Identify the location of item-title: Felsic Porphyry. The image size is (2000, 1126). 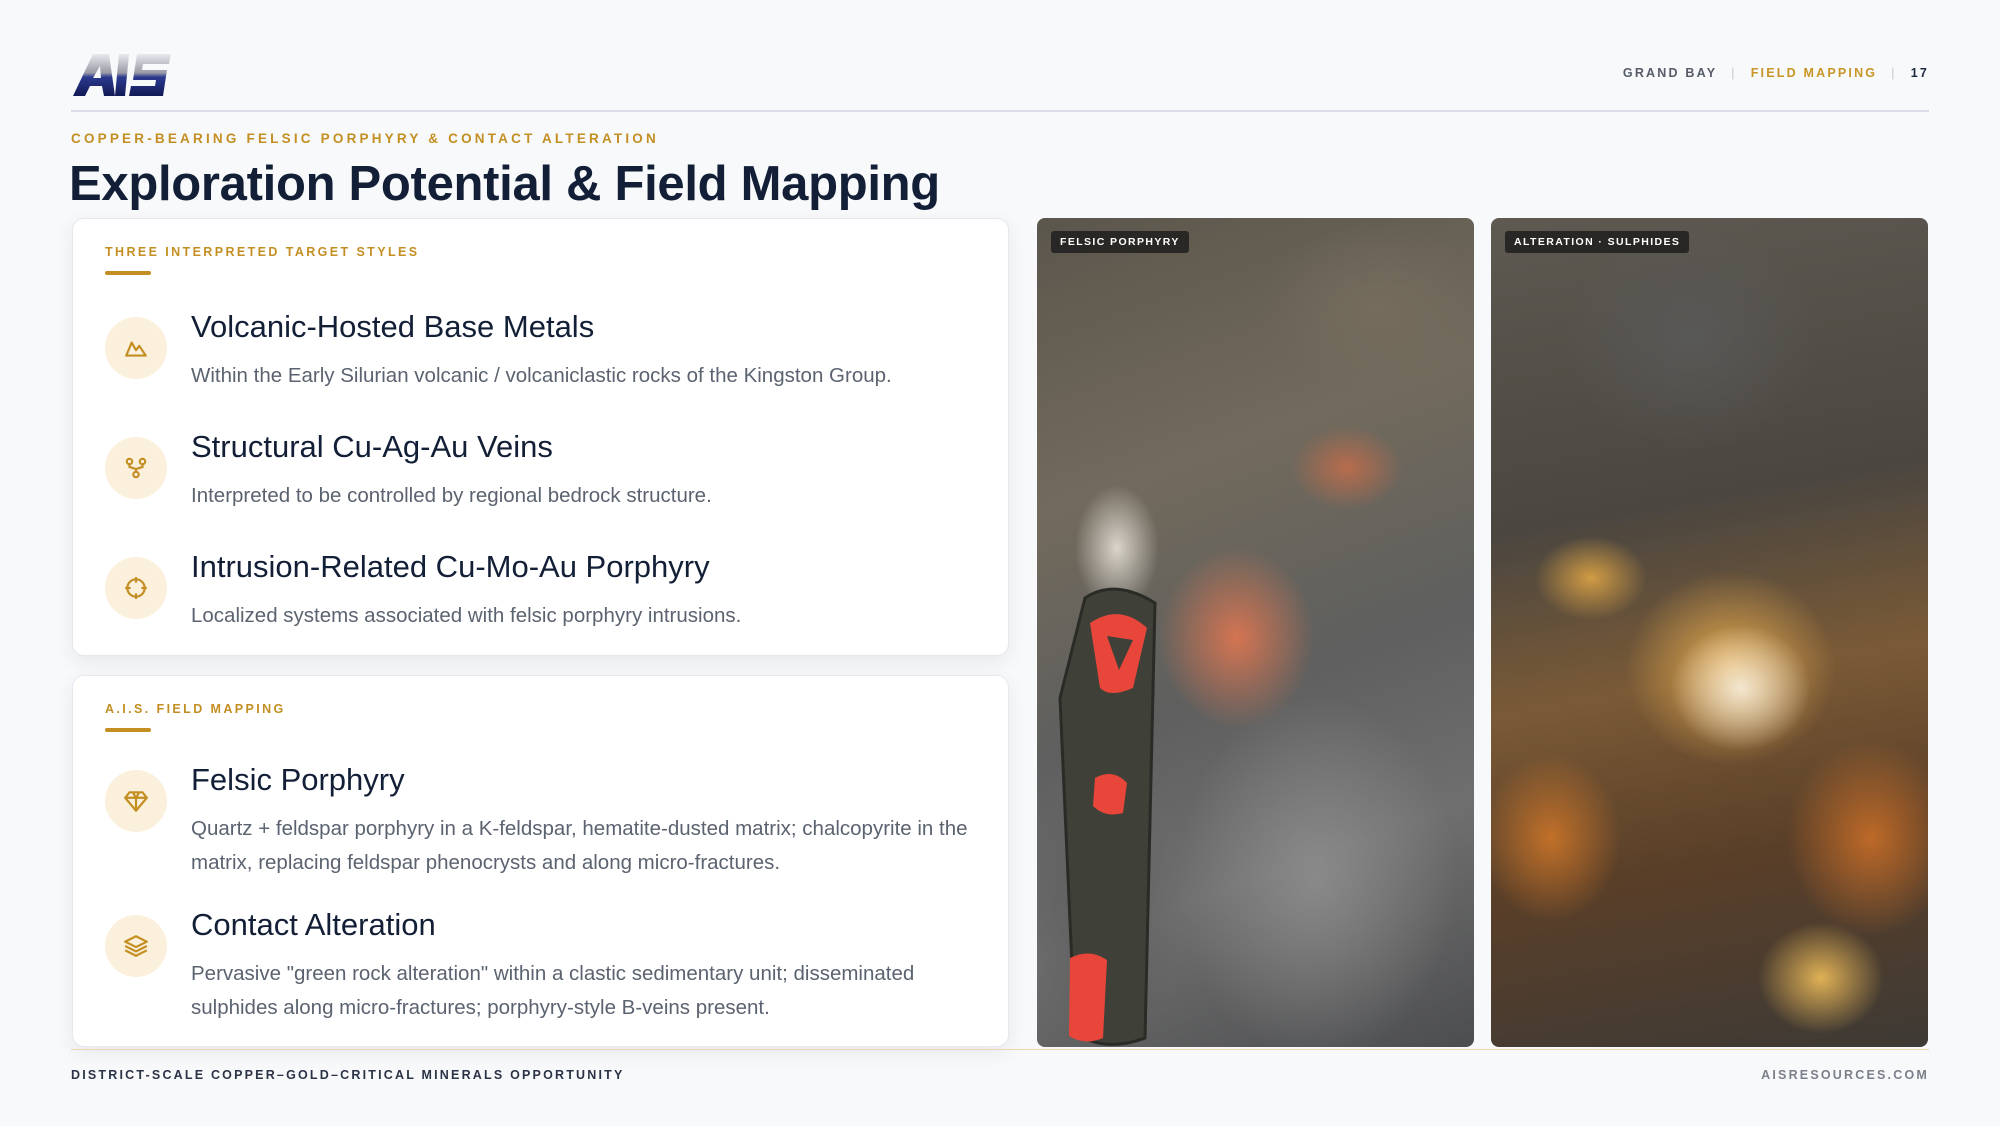
(298, 779).